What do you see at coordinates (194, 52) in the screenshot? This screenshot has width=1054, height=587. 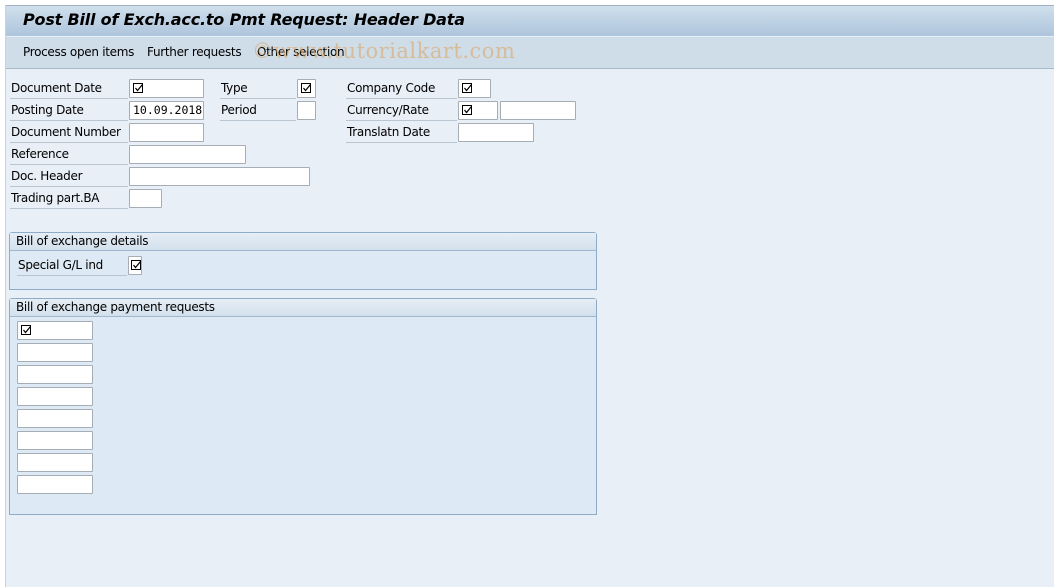 I see `further-requests-button: Further requests` at bounding box center [194, 52].